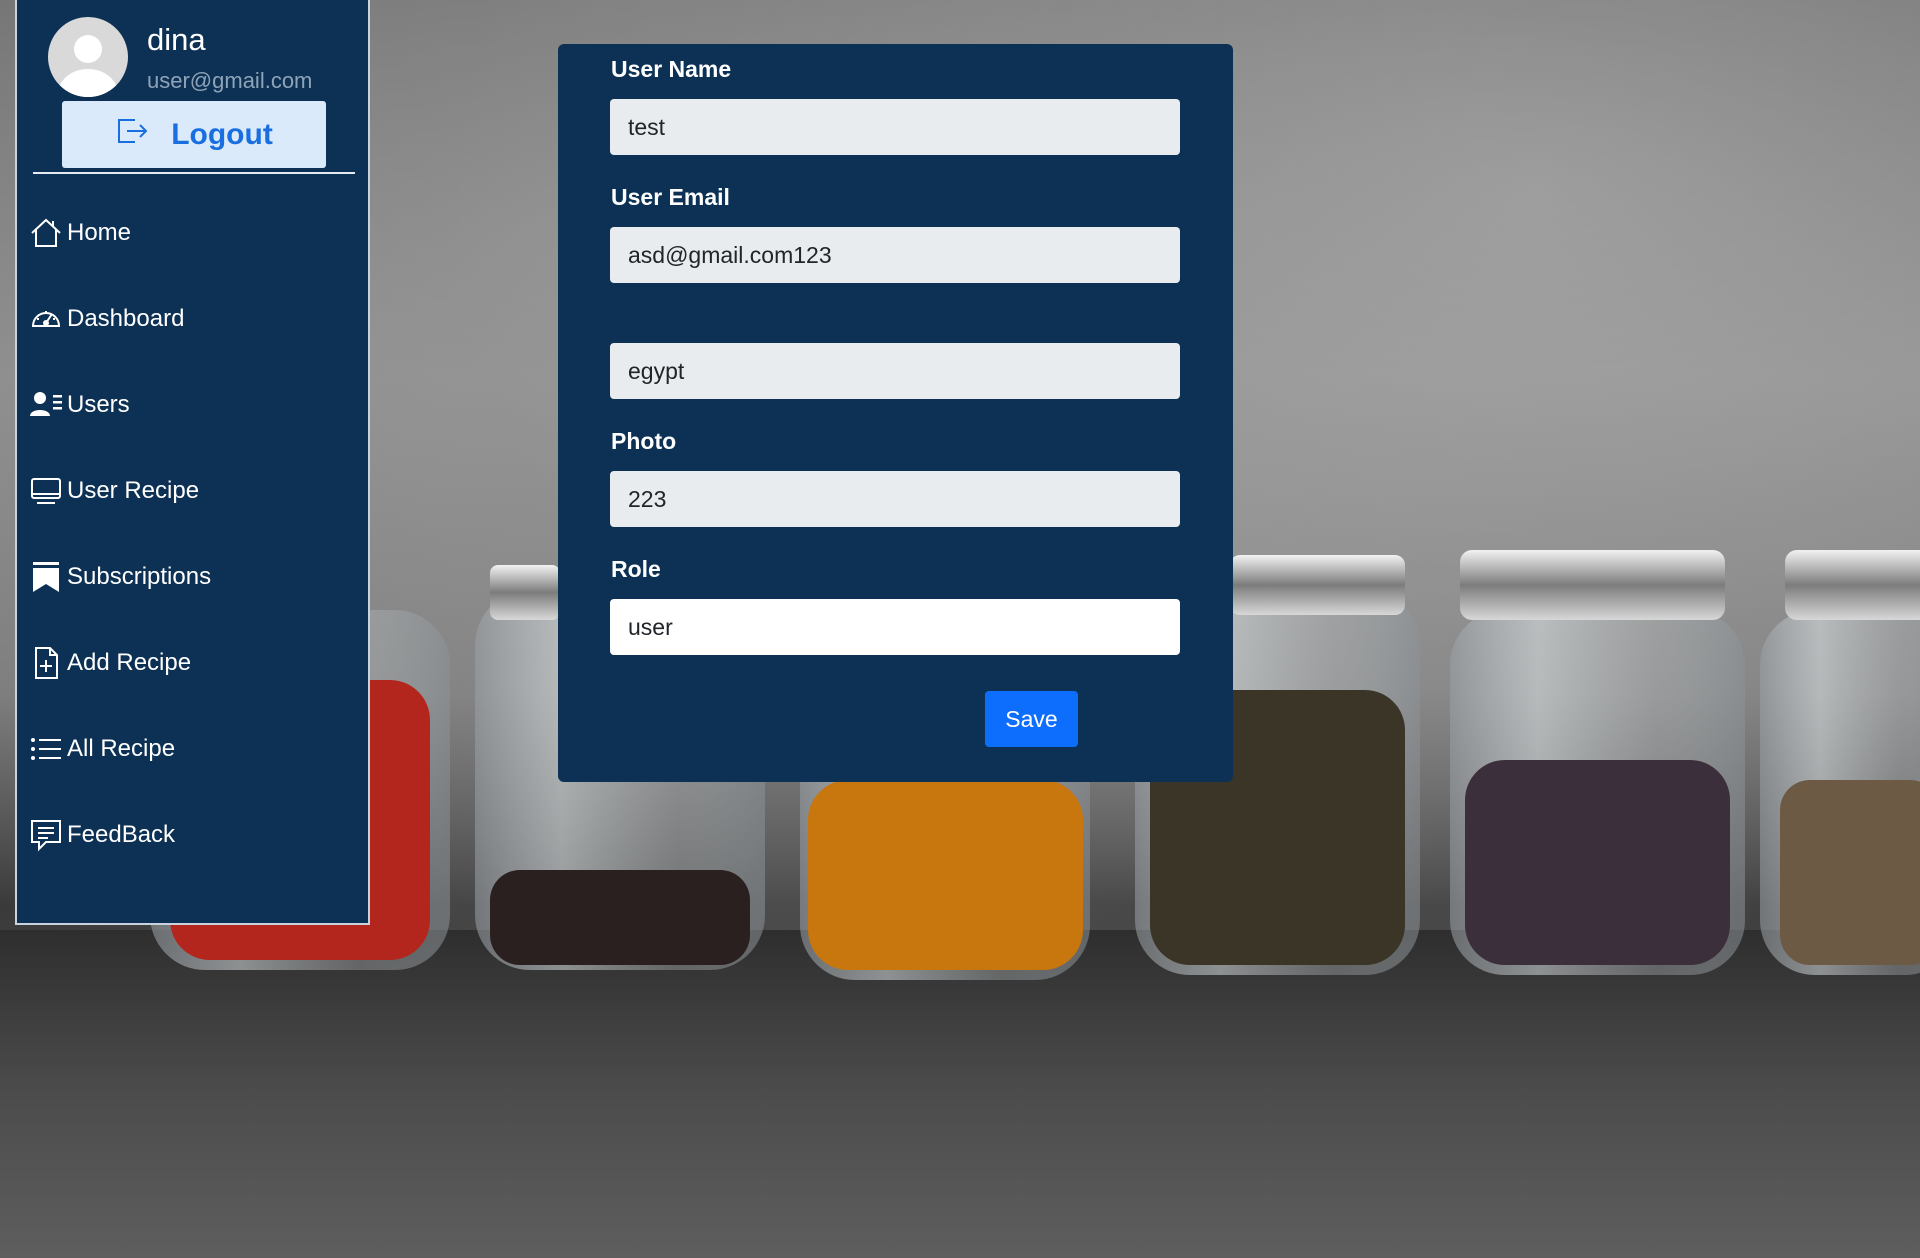 Image resolution: width=1920 pixels, height=1258 pixels. What do you see at coordinates (46, 491) in the screenshot?
I see `display-icon` at bounding box center [46, 491].